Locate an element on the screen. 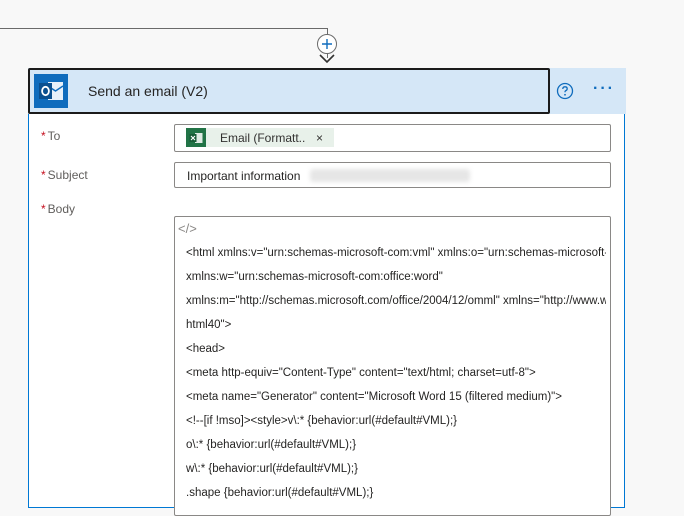 This screenshot has height=516, width=684. code-view-toggle-icon: </> is located at coordinates (187, 228).